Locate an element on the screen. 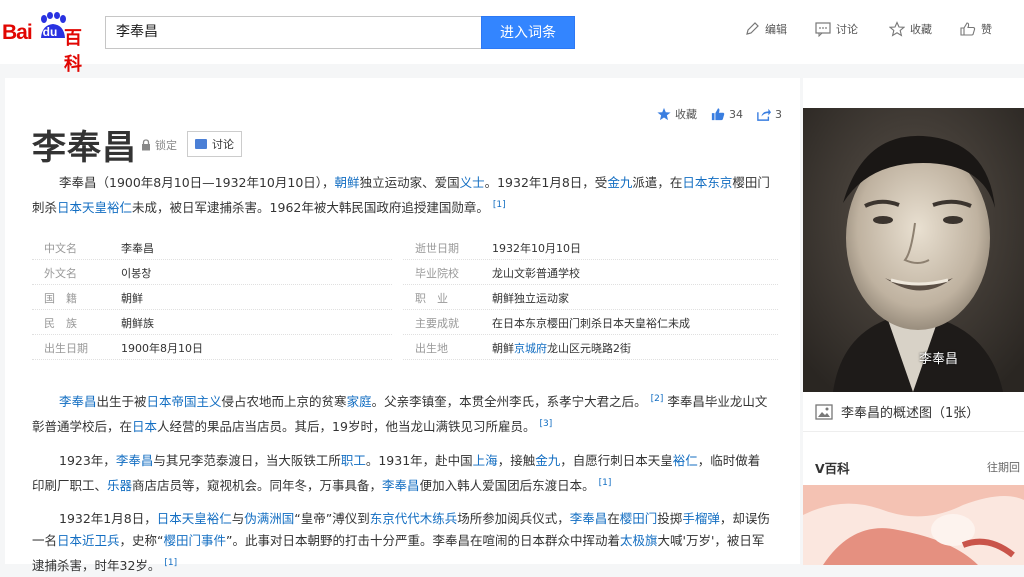  v-baike-image is located at coordinates (913, 525).